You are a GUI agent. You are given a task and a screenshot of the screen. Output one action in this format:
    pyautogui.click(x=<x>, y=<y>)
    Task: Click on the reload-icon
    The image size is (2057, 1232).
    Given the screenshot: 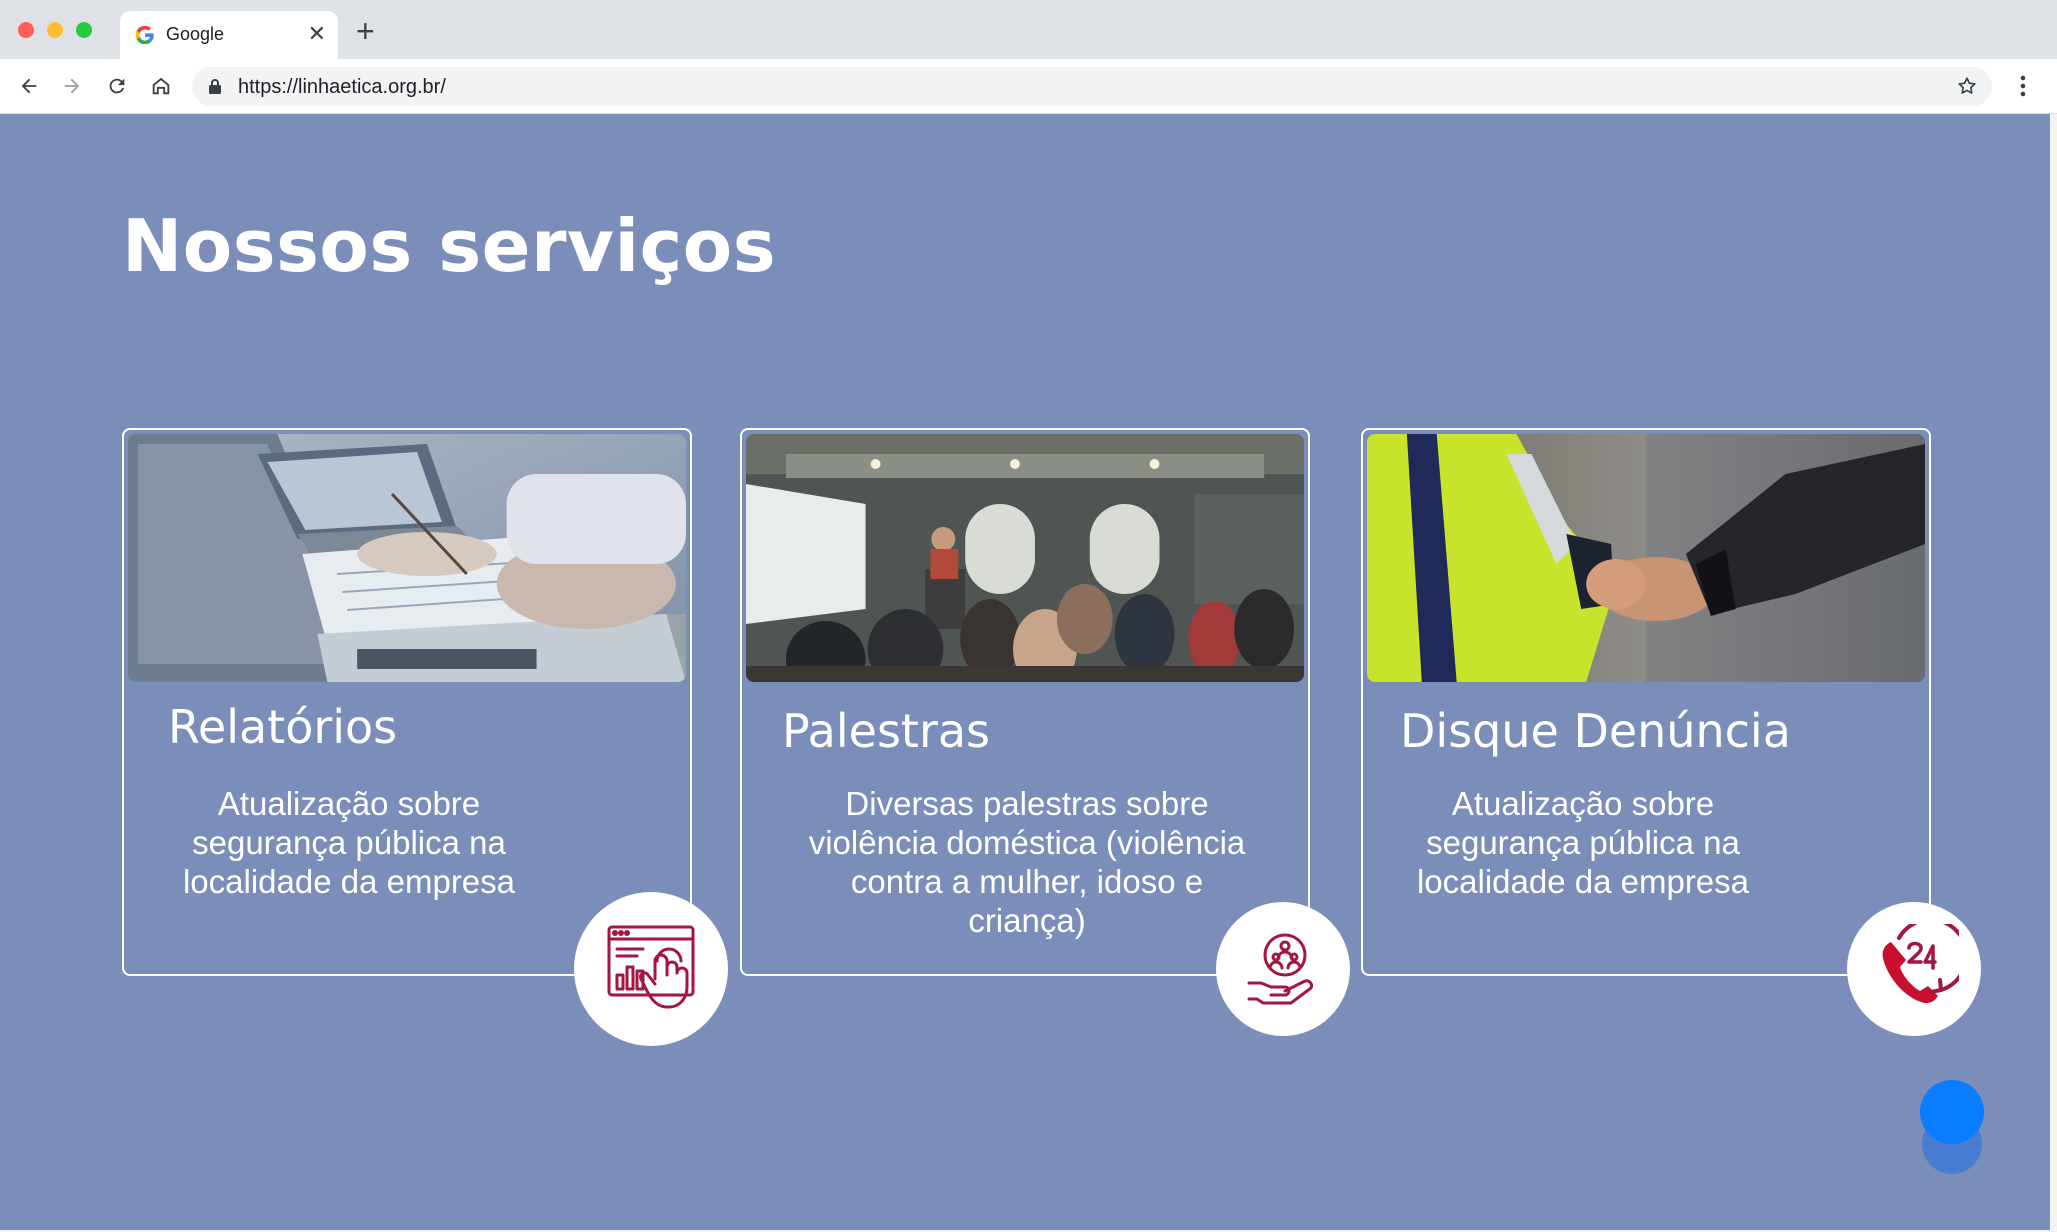 What is the action you would take?
    pyautogui.click(x=117, y=86)
    